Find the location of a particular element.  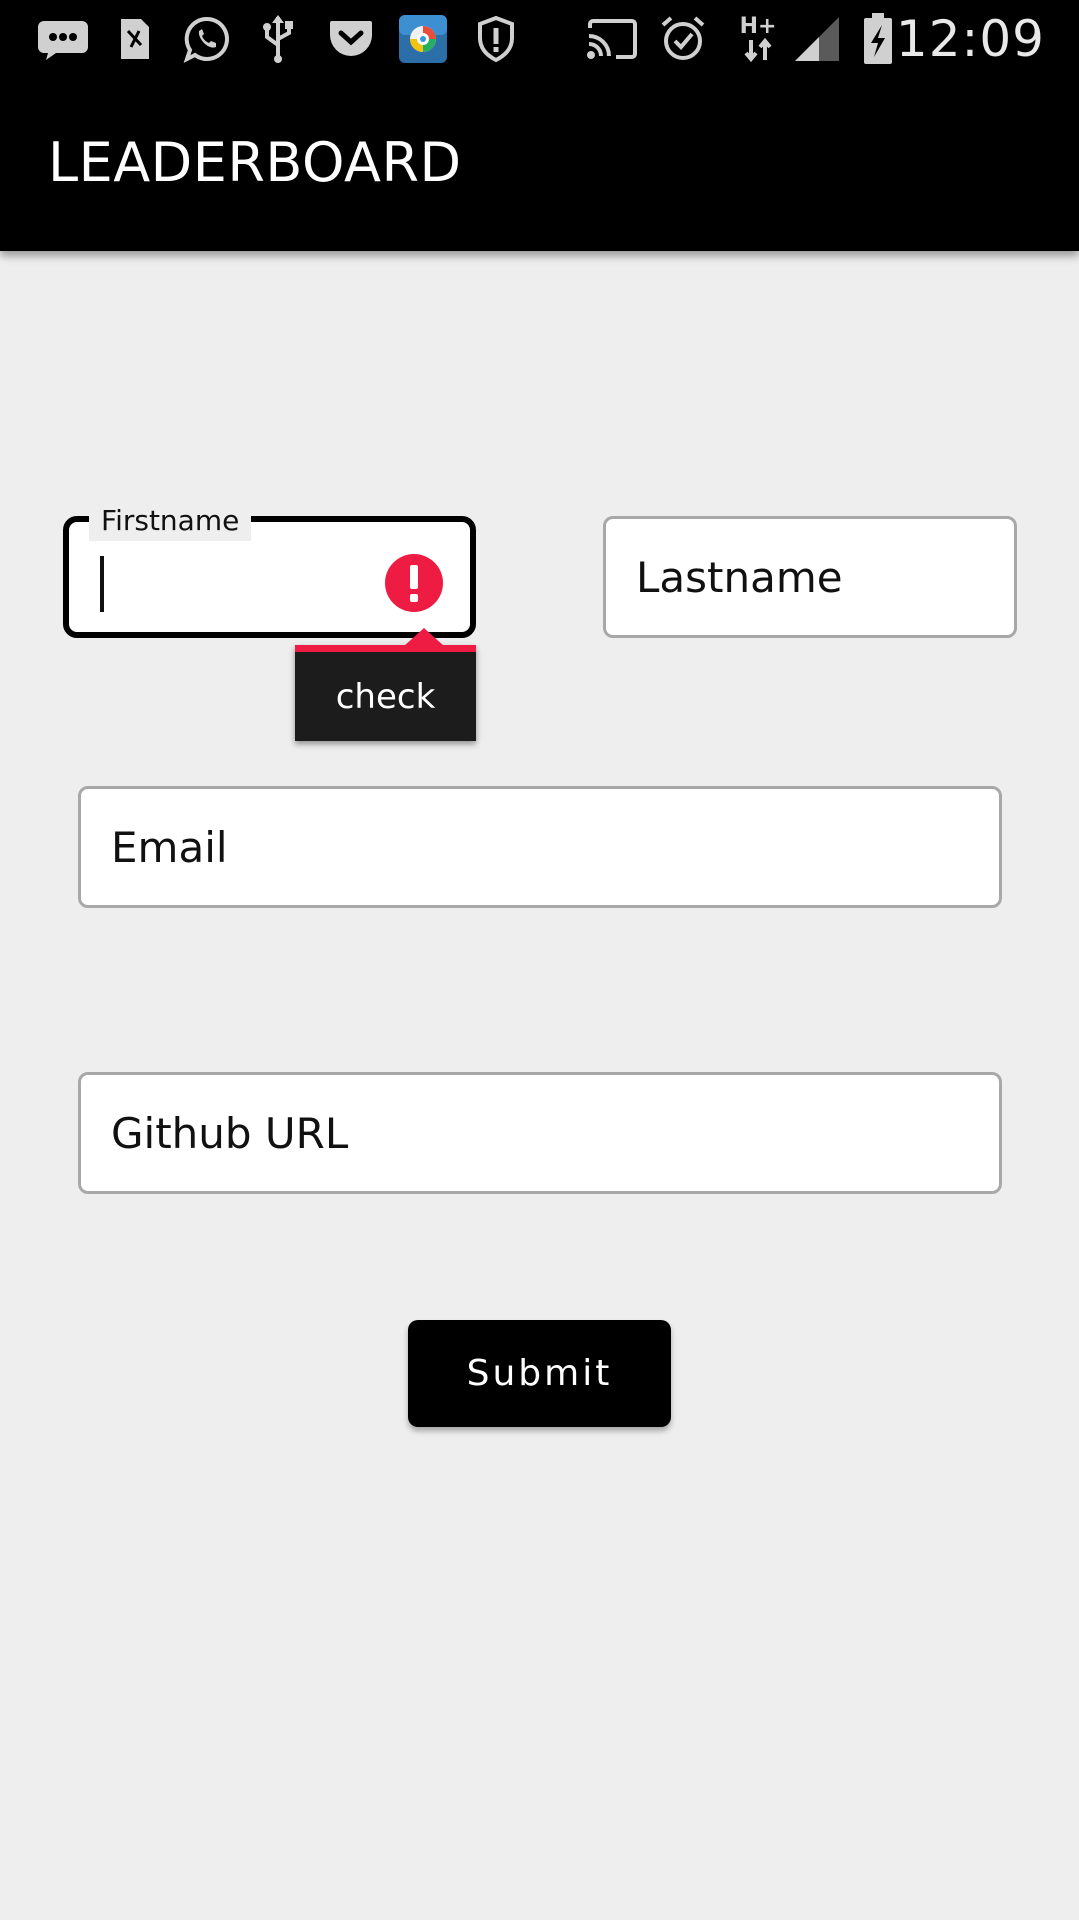

messages-icon is located at coordinates (63, 39).